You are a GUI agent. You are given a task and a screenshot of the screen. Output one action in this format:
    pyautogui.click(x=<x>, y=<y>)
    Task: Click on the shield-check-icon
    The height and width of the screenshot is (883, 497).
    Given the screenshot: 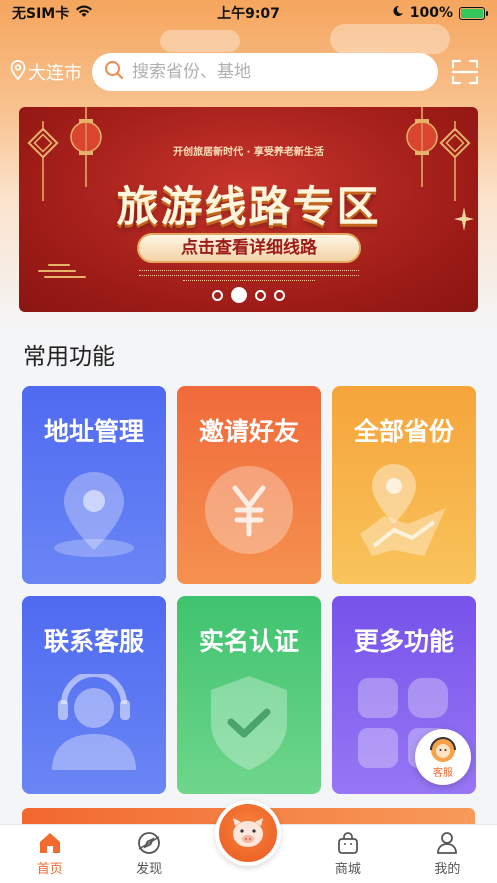 What is the action you would take?
    pyautogui.click(x=249, y=723)
    